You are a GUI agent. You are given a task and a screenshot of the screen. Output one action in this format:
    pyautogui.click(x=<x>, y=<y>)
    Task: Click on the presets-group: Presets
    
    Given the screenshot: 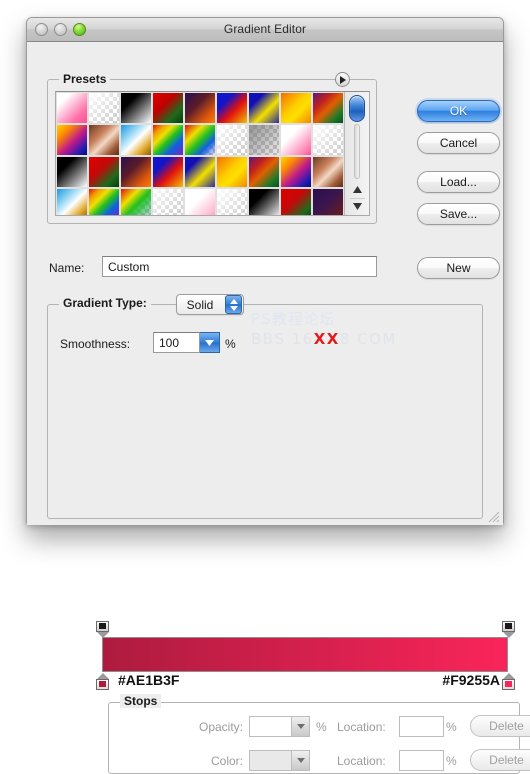 What is the action you would take?
    pyautogui.click(x=212, y=148)
    